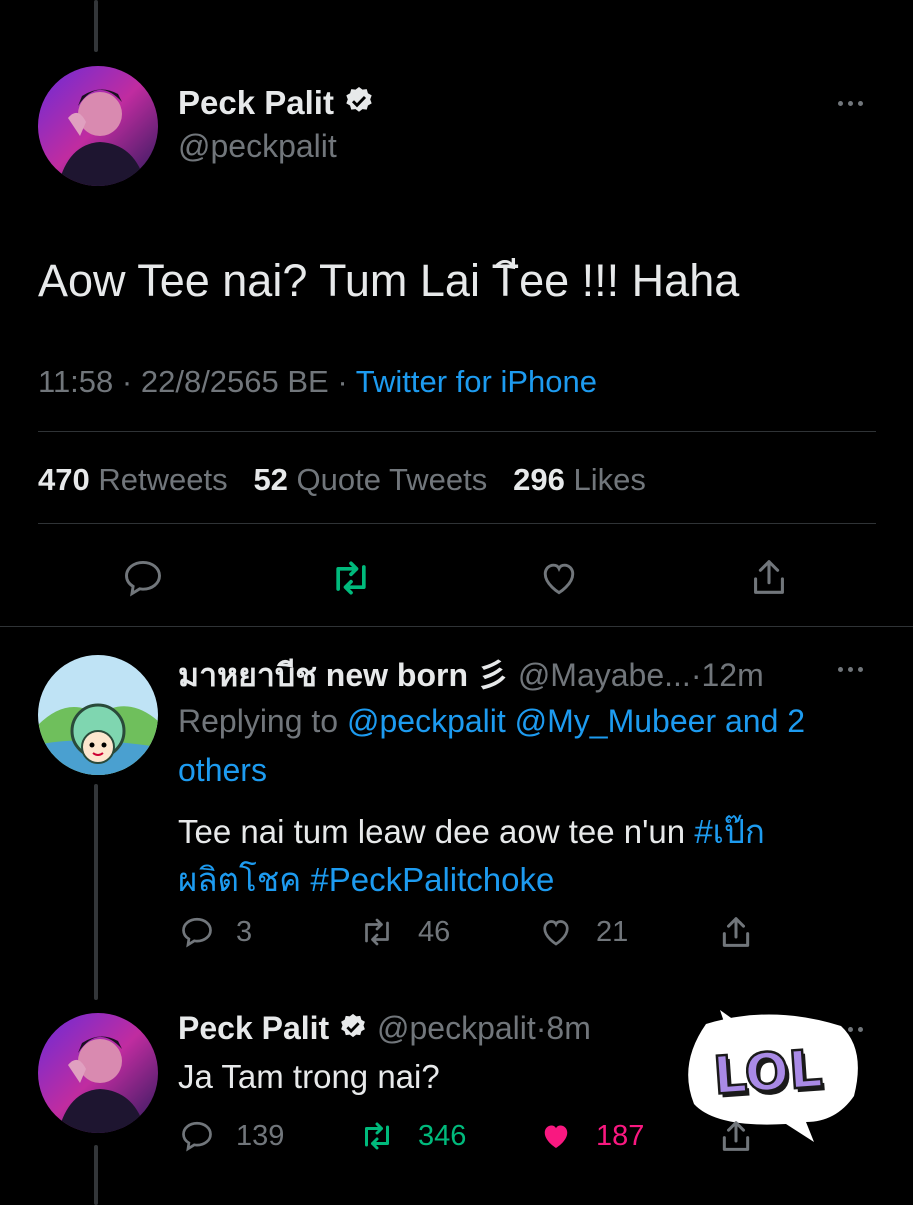  I want to click on hashtag-link-cont: ผลิตโชค, so click(239, 879).